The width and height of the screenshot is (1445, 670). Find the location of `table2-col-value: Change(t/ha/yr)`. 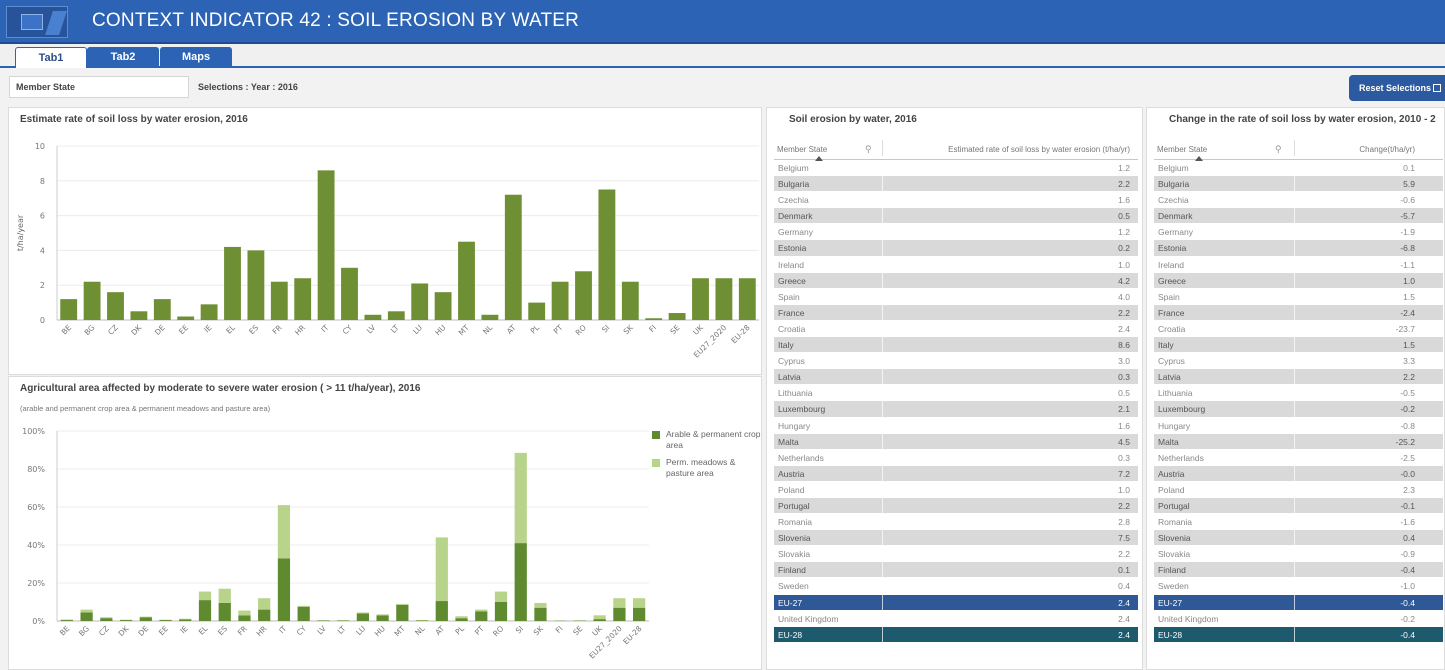

table2-col-value: Change(t/ha/yr) is located at coordinates (1387, 149).